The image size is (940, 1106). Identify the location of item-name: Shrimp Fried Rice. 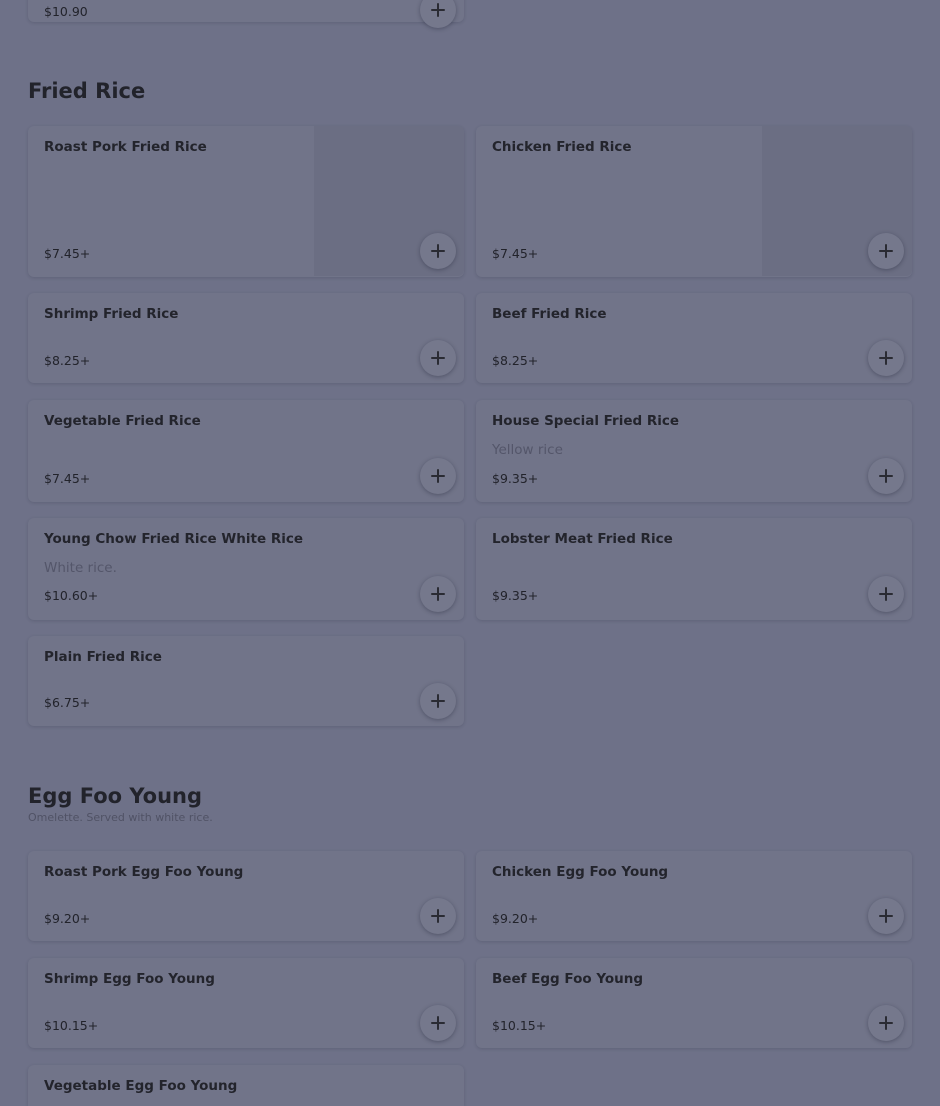
(111, 314).